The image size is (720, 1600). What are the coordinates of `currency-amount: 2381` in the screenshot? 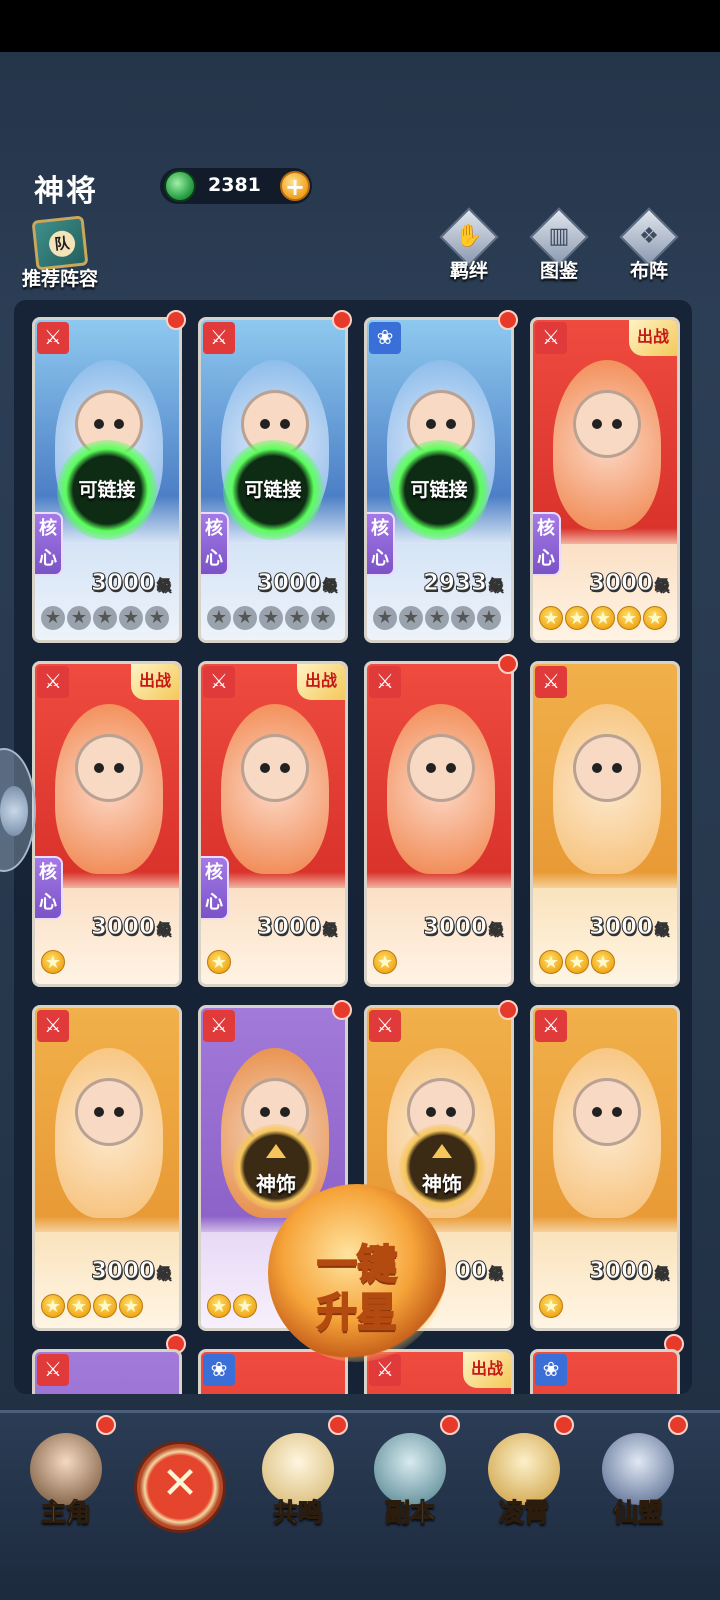 It's located at (234, 185).